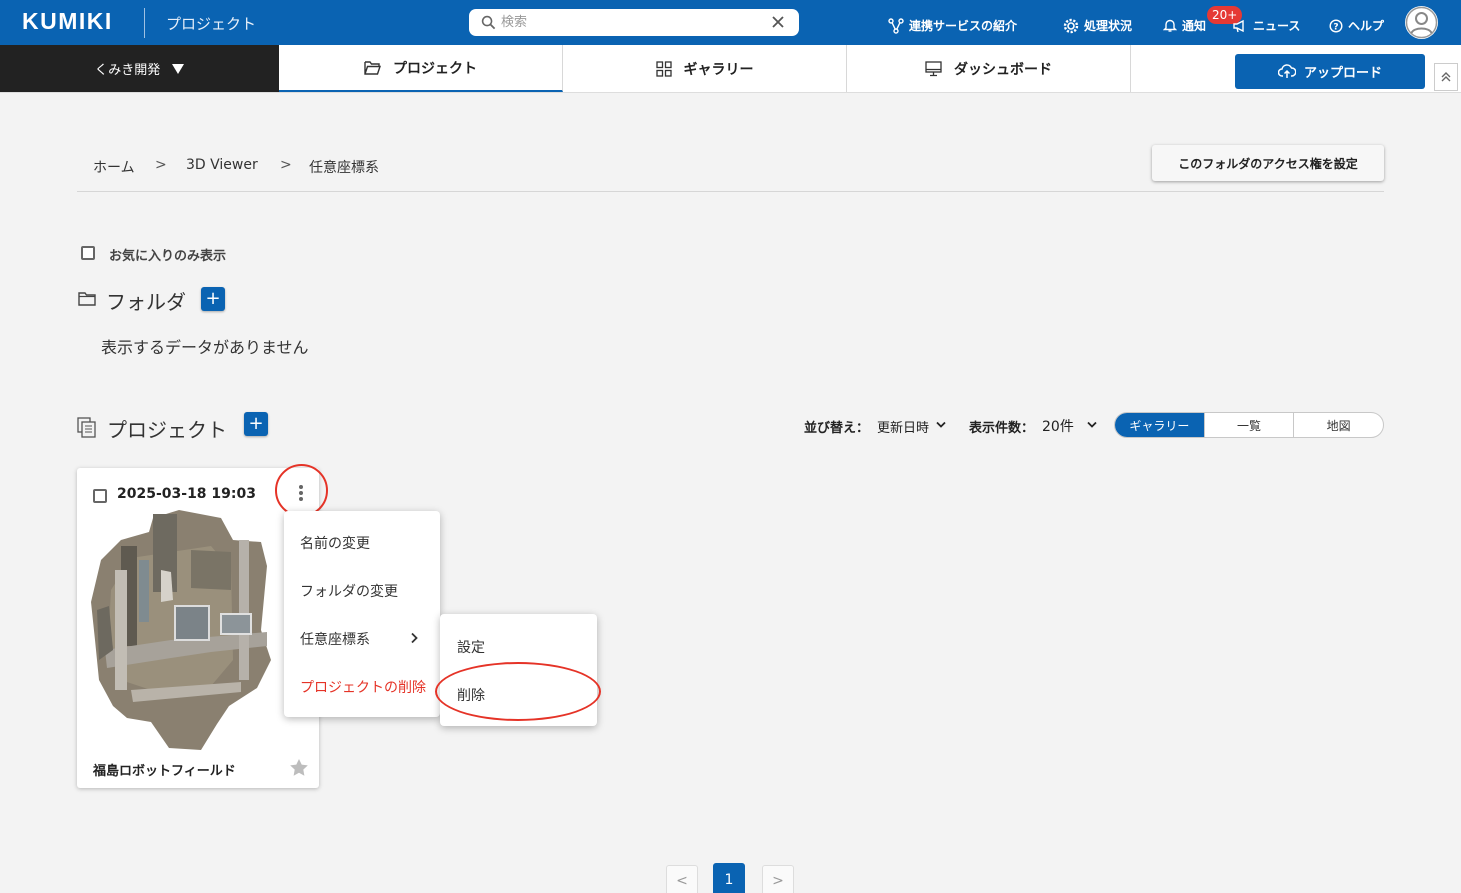 Image resolution: width=1461 pixels, height=893 pixels. What do you see at coordinates (1003, 69) in the screenshot?
I see `tab-dashboard-label: ダッシュボード` at bounding box center [1003, 69].